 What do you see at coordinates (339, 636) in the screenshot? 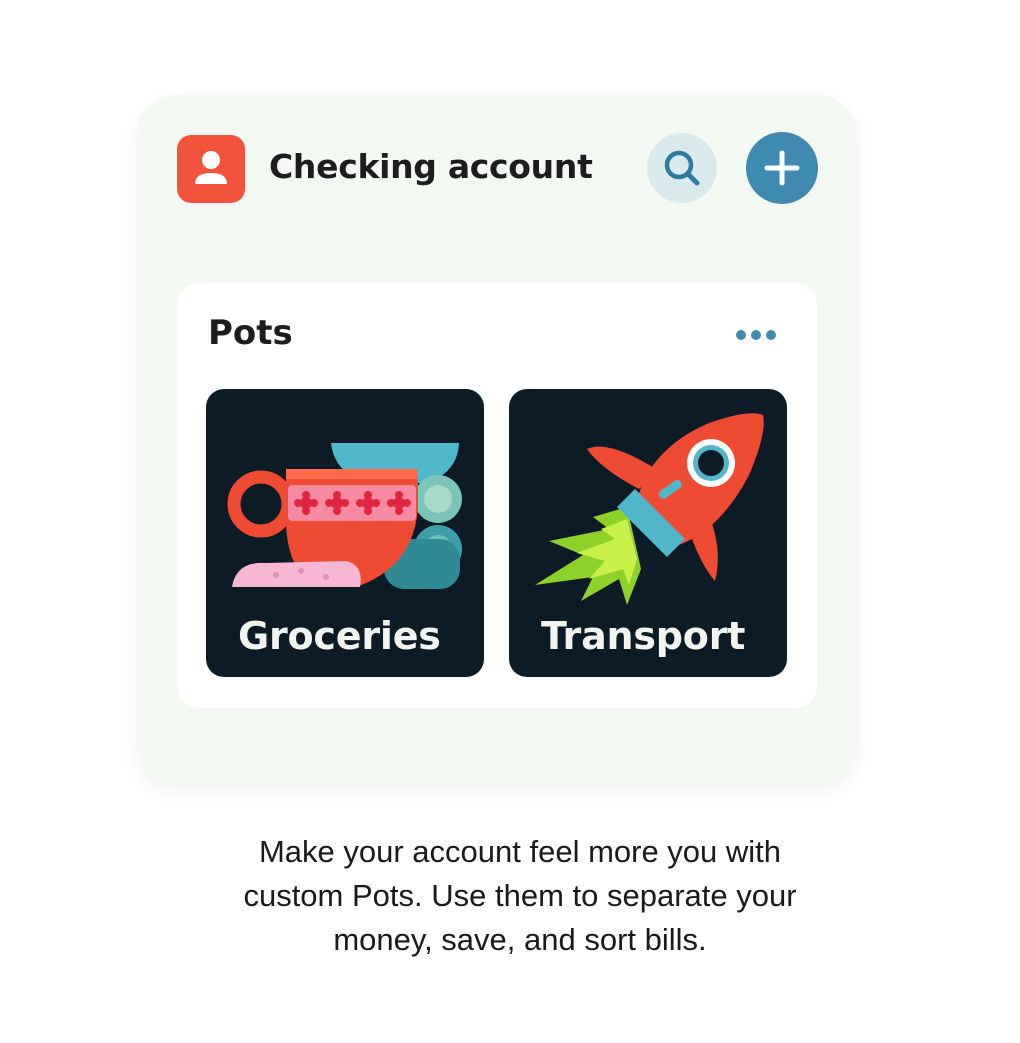
I see `pot-label-groceries: Groceries` at bounding box center [339, 636].